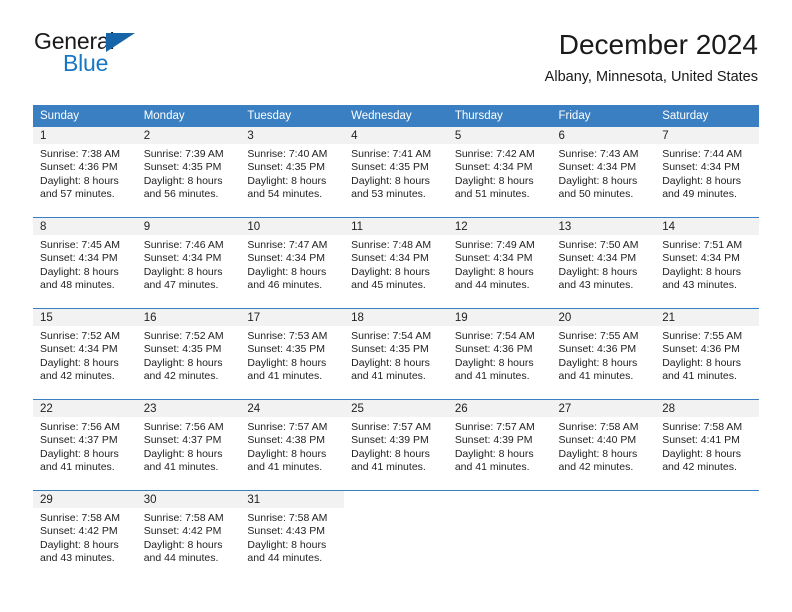  Describe the element at coordinates (702, 245) in the screenshot. I see `sunrise-time: Sunrise: 7:51 AM` at that location.